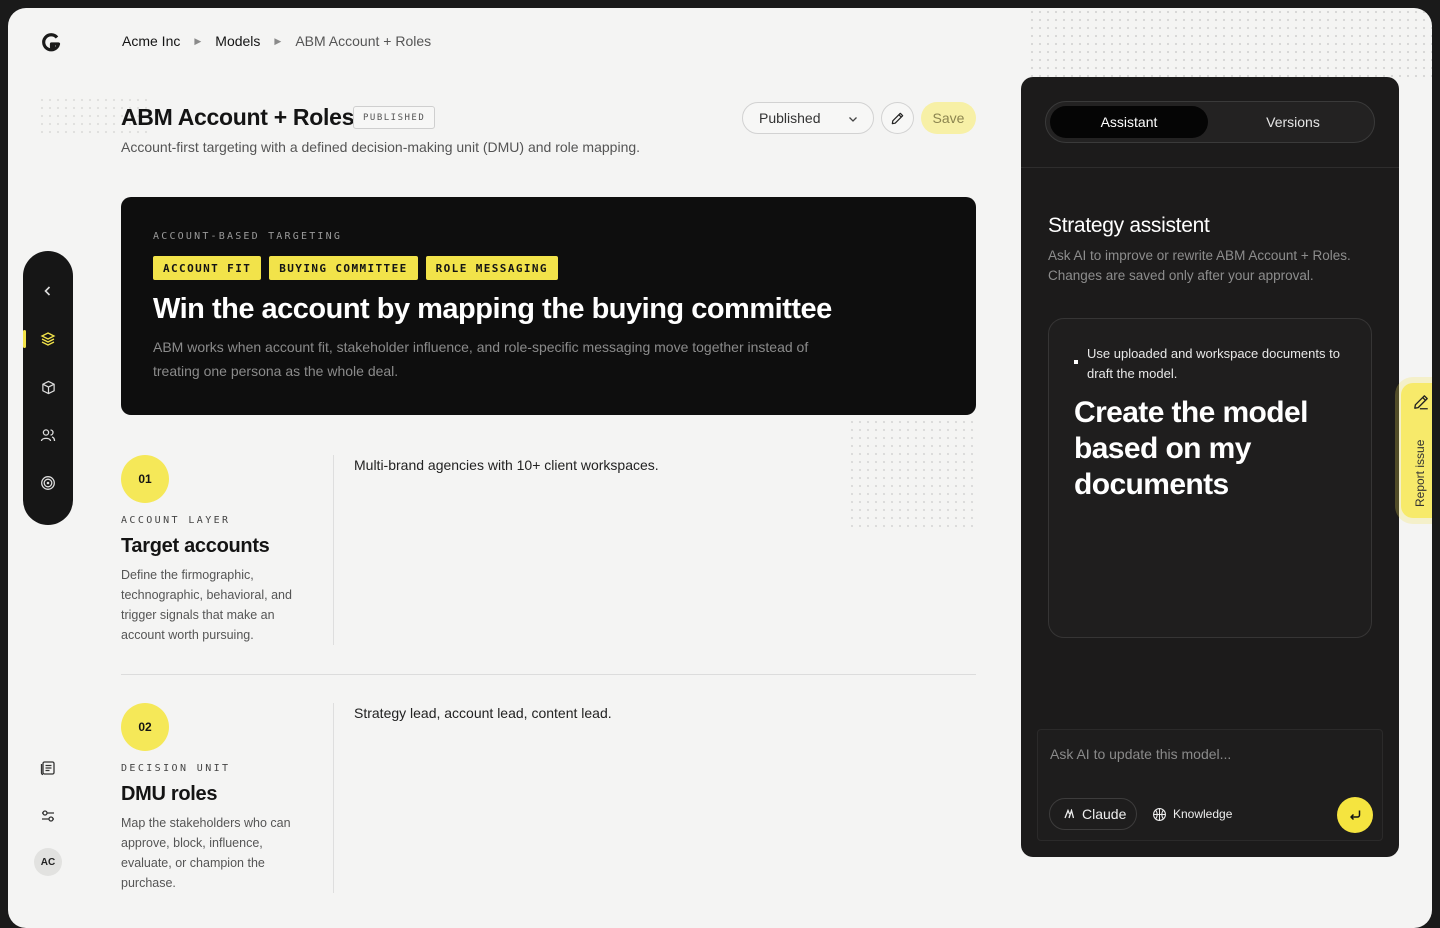 The image size is (1440, 928). What do you see at coordinates (1203, 814) in the screenshot?
I see `knowledge-label: Knowledge` at bounding box center [1203, 814].